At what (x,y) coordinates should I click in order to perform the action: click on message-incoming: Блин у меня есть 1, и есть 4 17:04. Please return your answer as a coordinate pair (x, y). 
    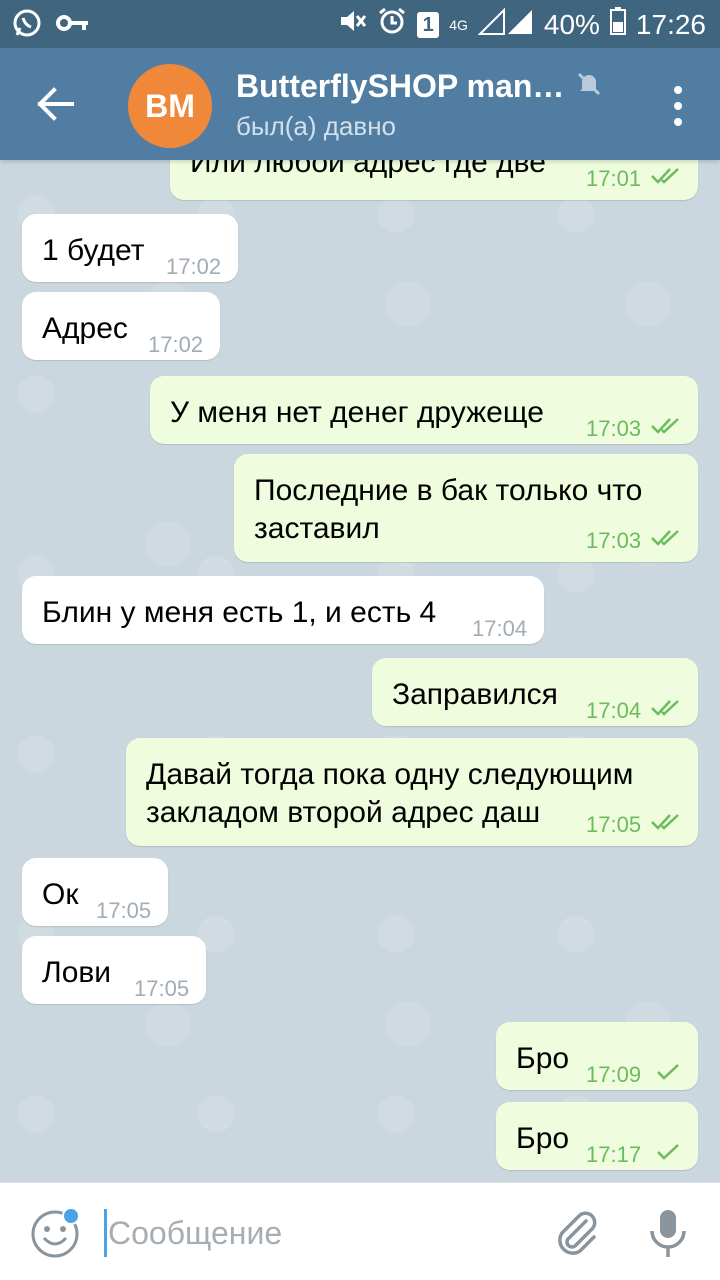
    Looking at the image, I should click on (283, 610).